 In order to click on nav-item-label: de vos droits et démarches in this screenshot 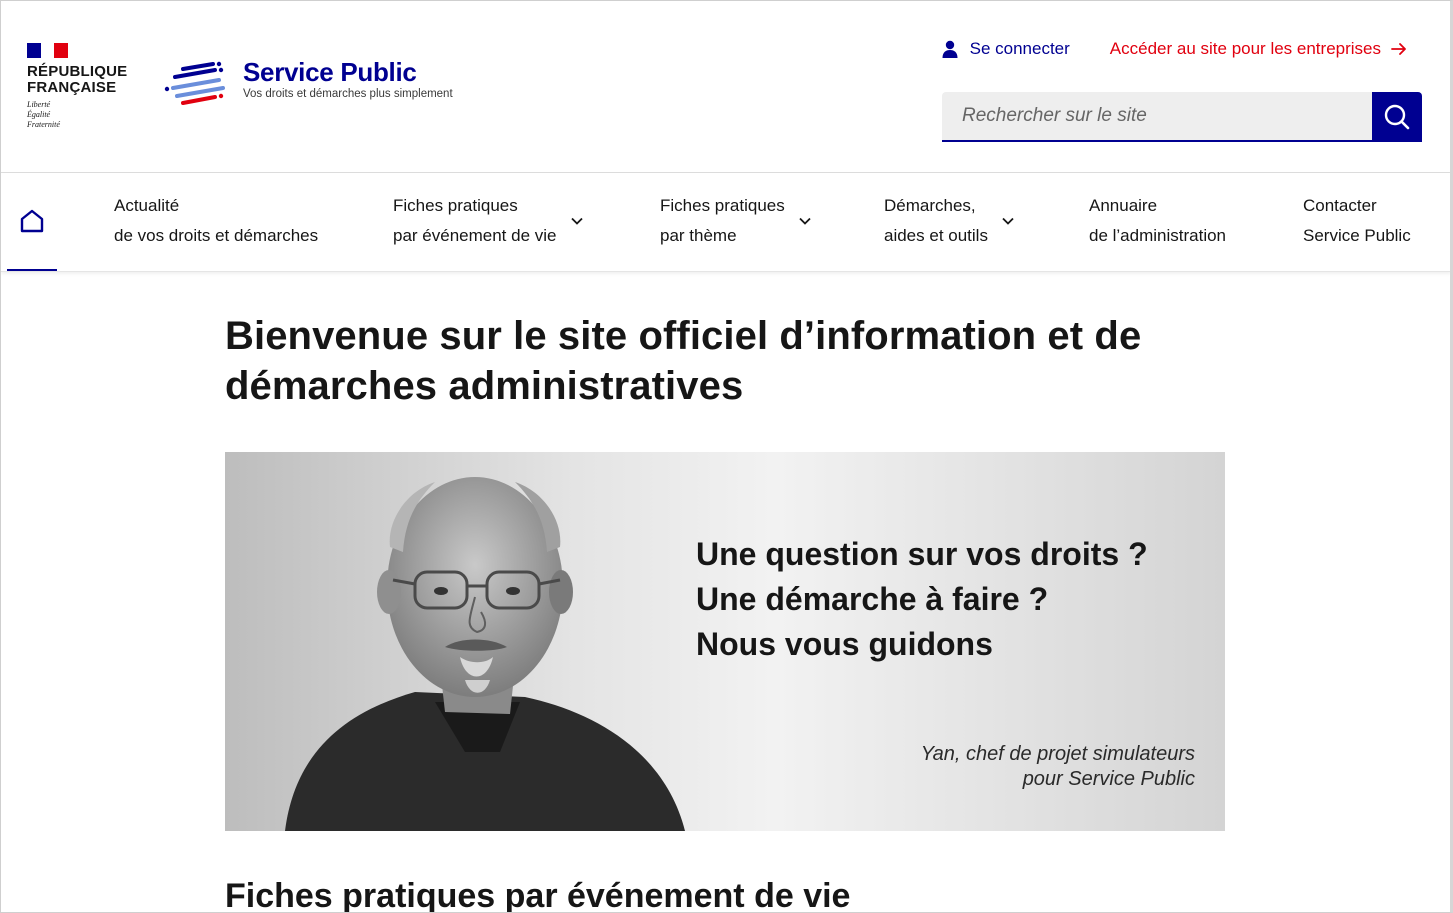, I will do `click(216, 235)`.